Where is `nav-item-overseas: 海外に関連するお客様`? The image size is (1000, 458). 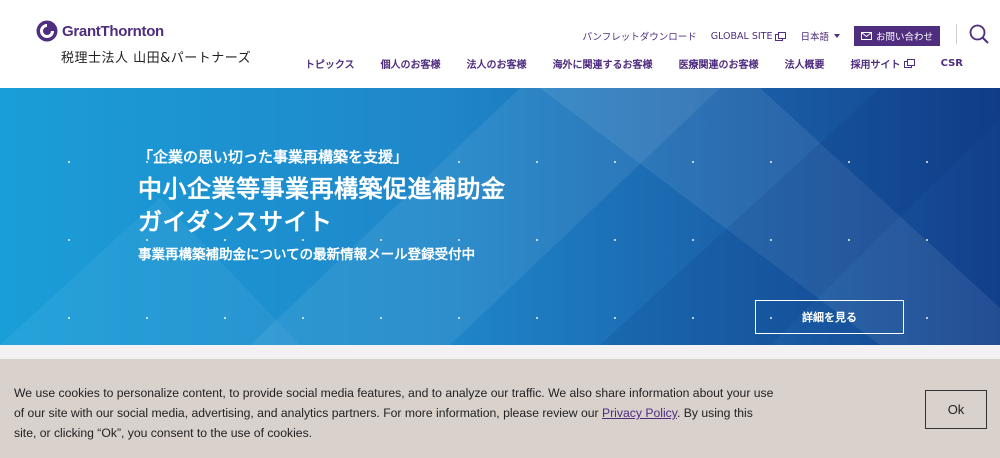
nav-item-overseas: 海外に関連するお客様 is located at coordinates (603, 63).